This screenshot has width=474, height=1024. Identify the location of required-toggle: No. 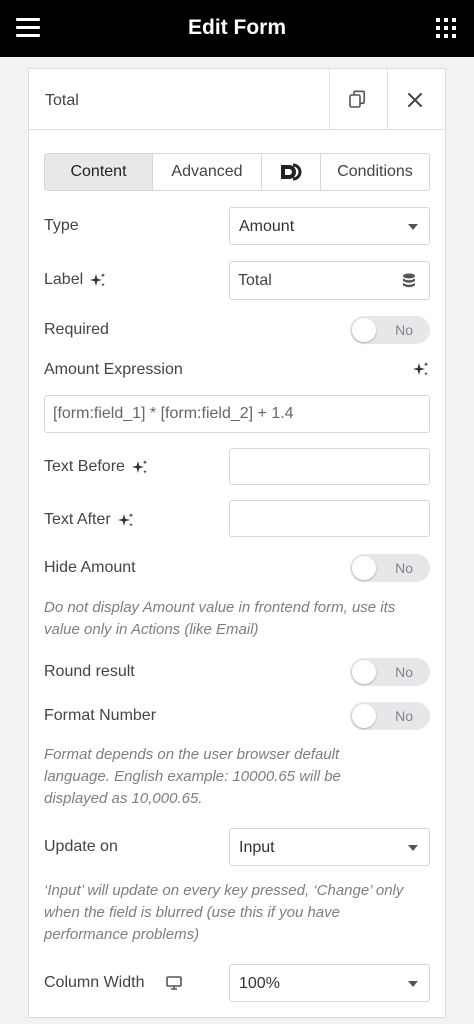
(390, 330).